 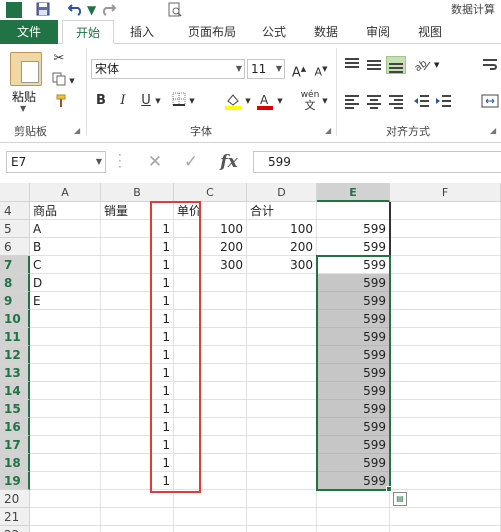 I want to click on cell-d18, so click(x=282, y=463).